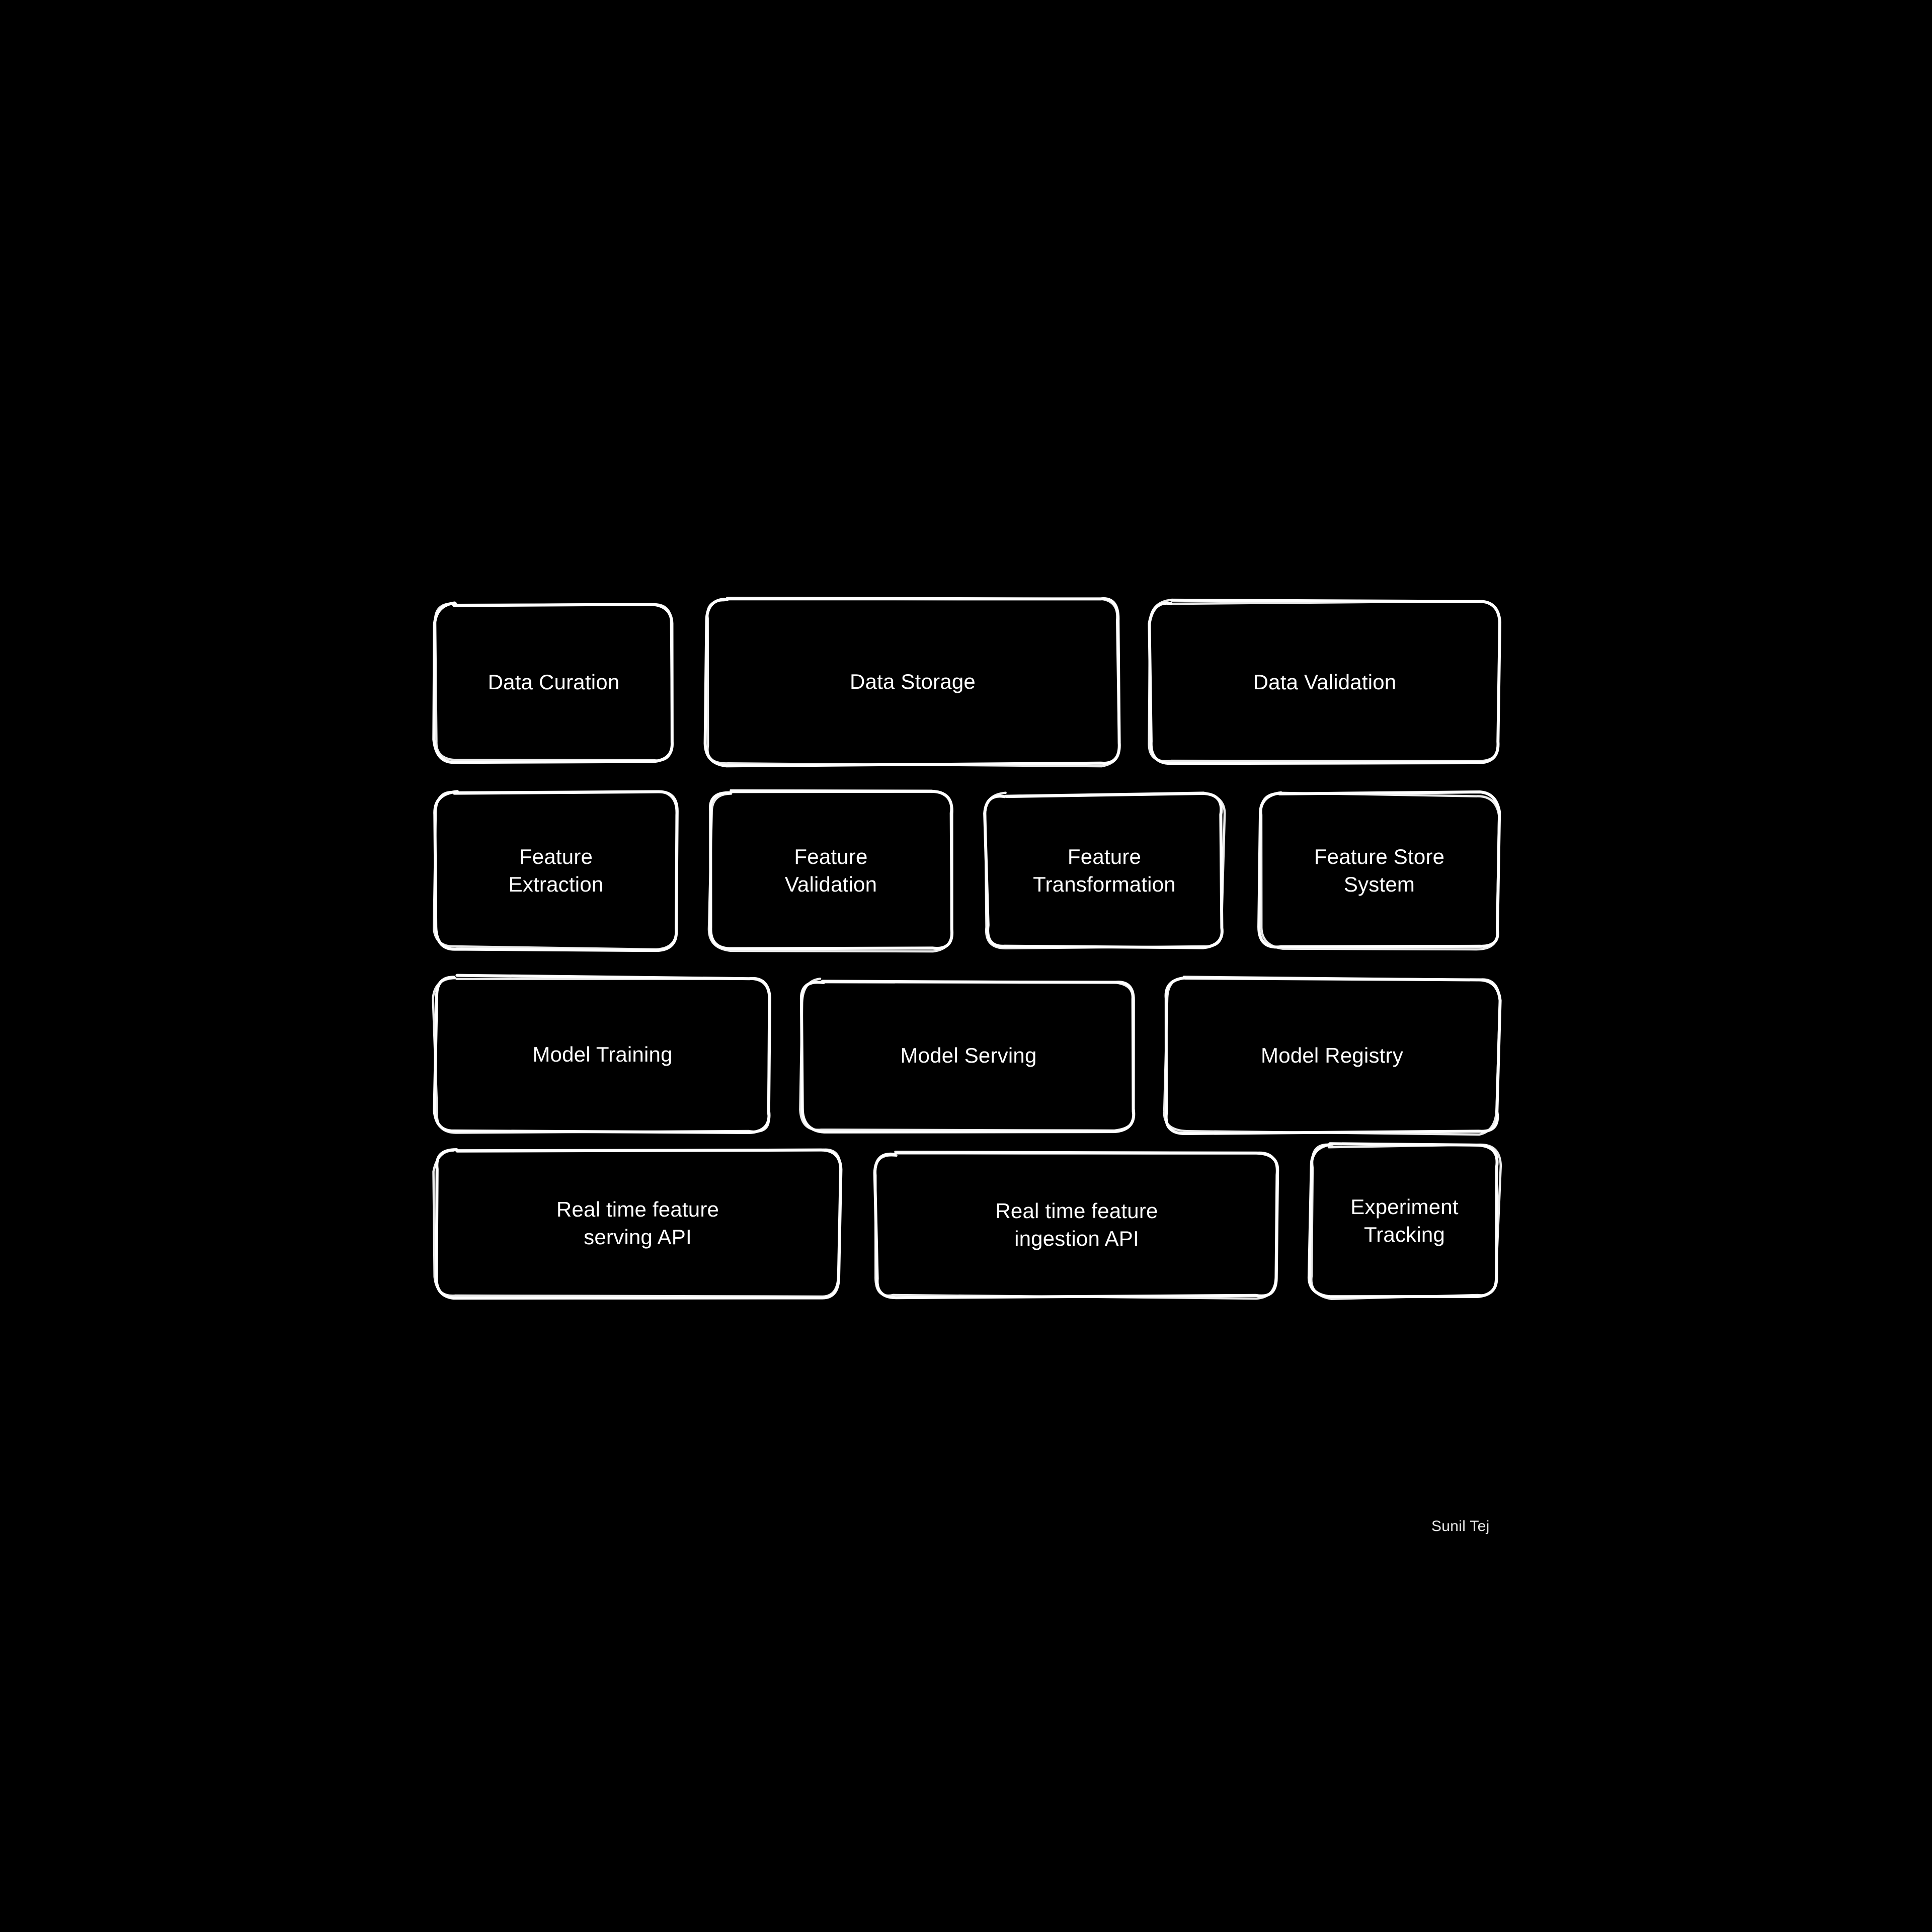 Image resolution: width=1932 pixels, height=1932 pixels. I want to click on node-realtime-feature-serving-api: Real time feature serving API, so click(637, 1224).